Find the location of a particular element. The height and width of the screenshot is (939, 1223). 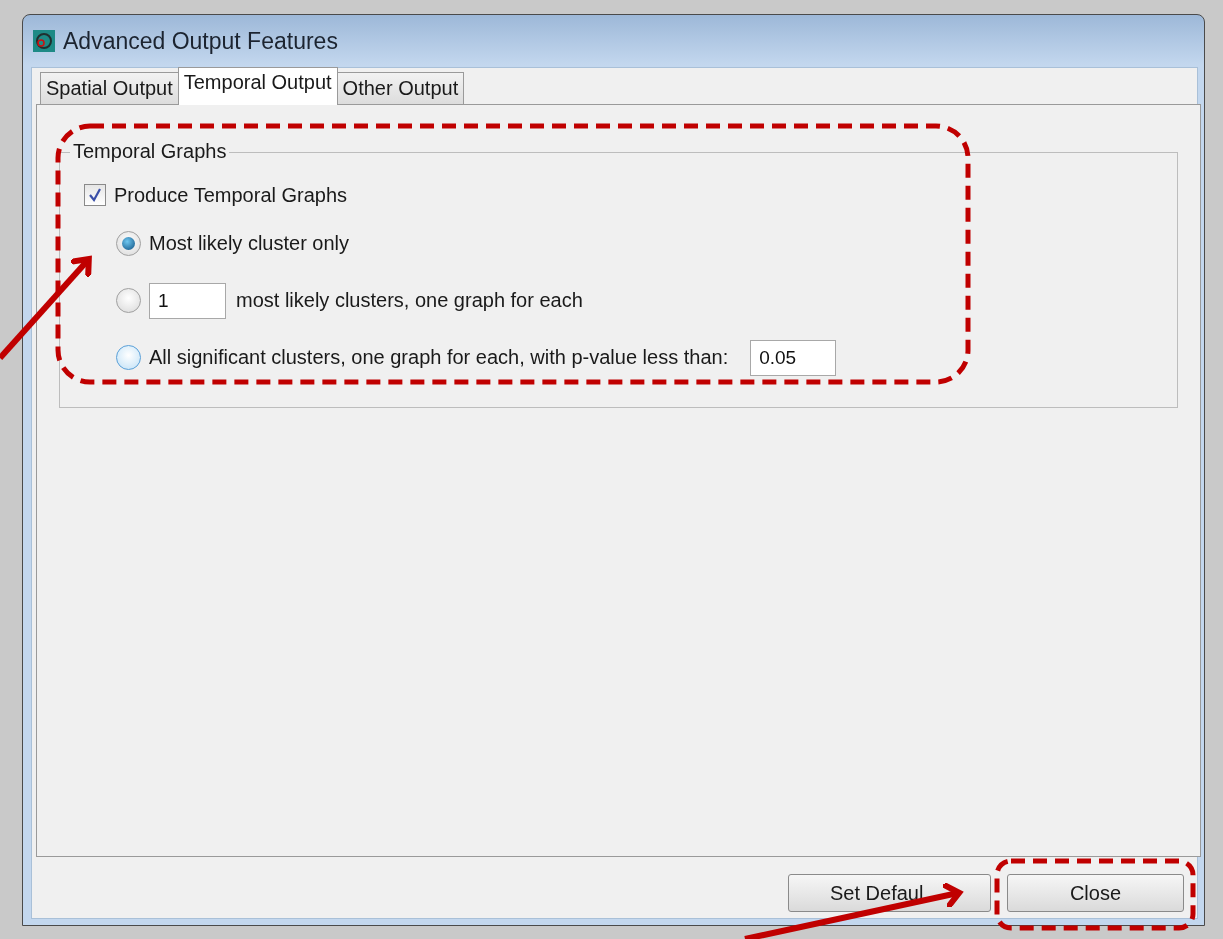

radio-label: All significant clusters, one graph for each, with p-value less than: is located at coordinates (439, 357).